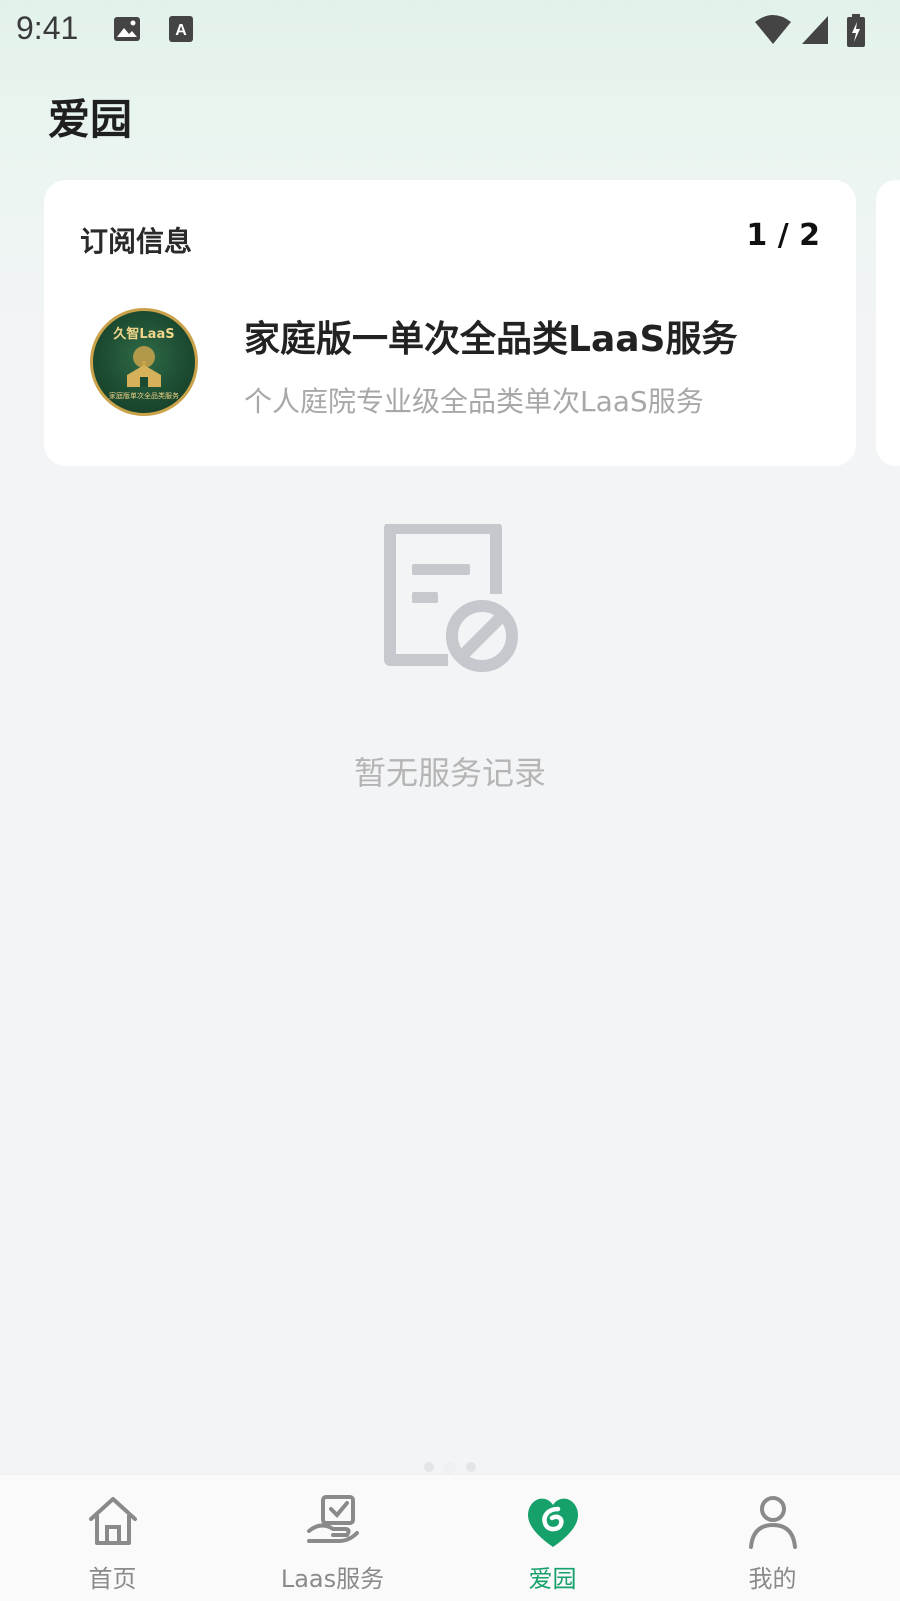  What do you see at coordinates (552, 1522) in the screenshot?
I see `heart-garden-icon` at bounding box center [552, 1522].